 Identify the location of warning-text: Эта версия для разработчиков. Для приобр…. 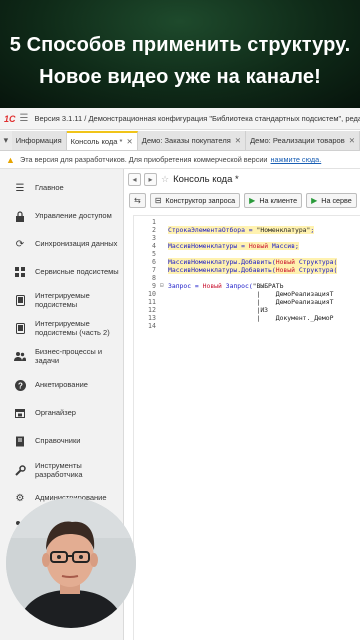
(144, 159).